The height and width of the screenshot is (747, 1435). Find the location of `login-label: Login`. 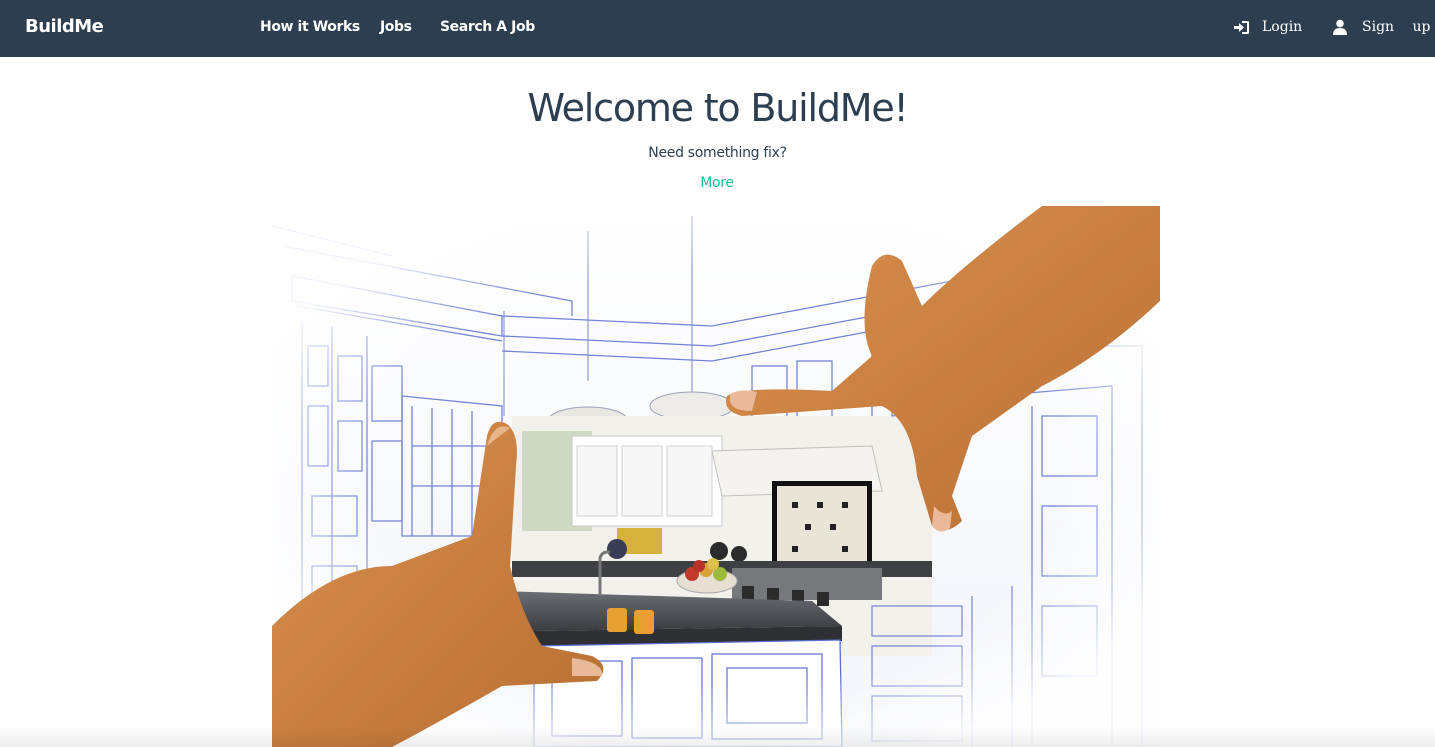

login-label: Login is located at coordinates (1282, 27).